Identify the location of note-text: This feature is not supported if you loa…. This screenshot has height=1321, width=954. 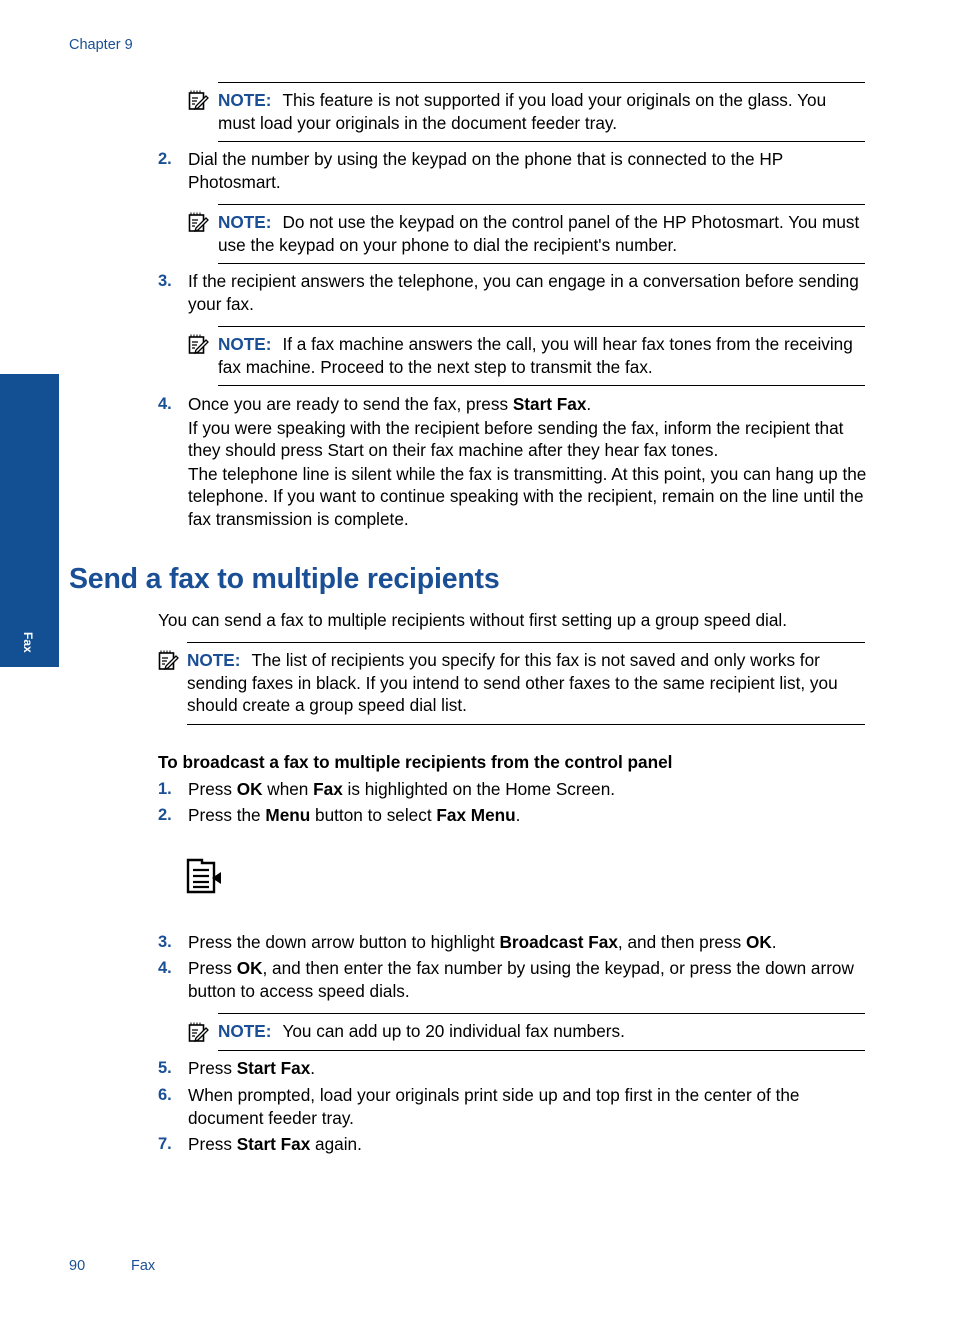
(522, 111).